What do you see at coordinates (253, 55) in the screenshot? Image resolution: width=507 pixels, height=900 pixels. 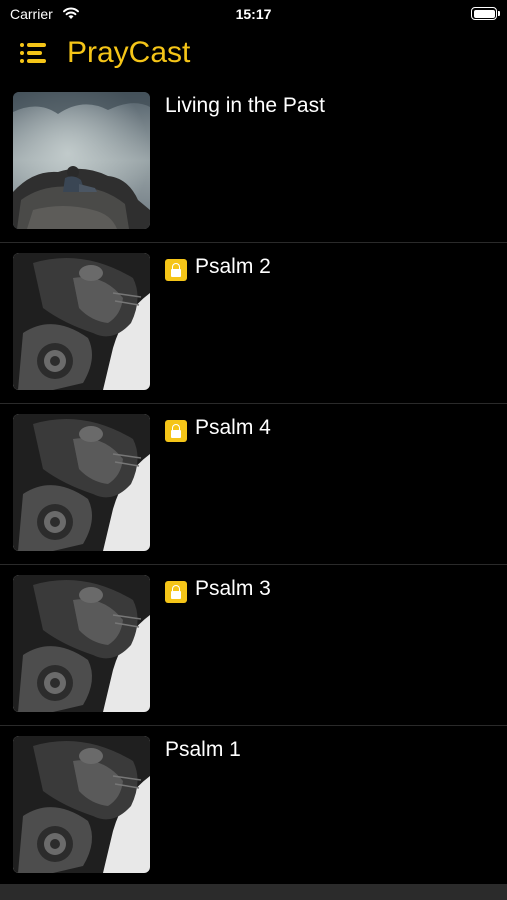 I see `nav-bar: PrayCast` at bounding box center [253, 55].